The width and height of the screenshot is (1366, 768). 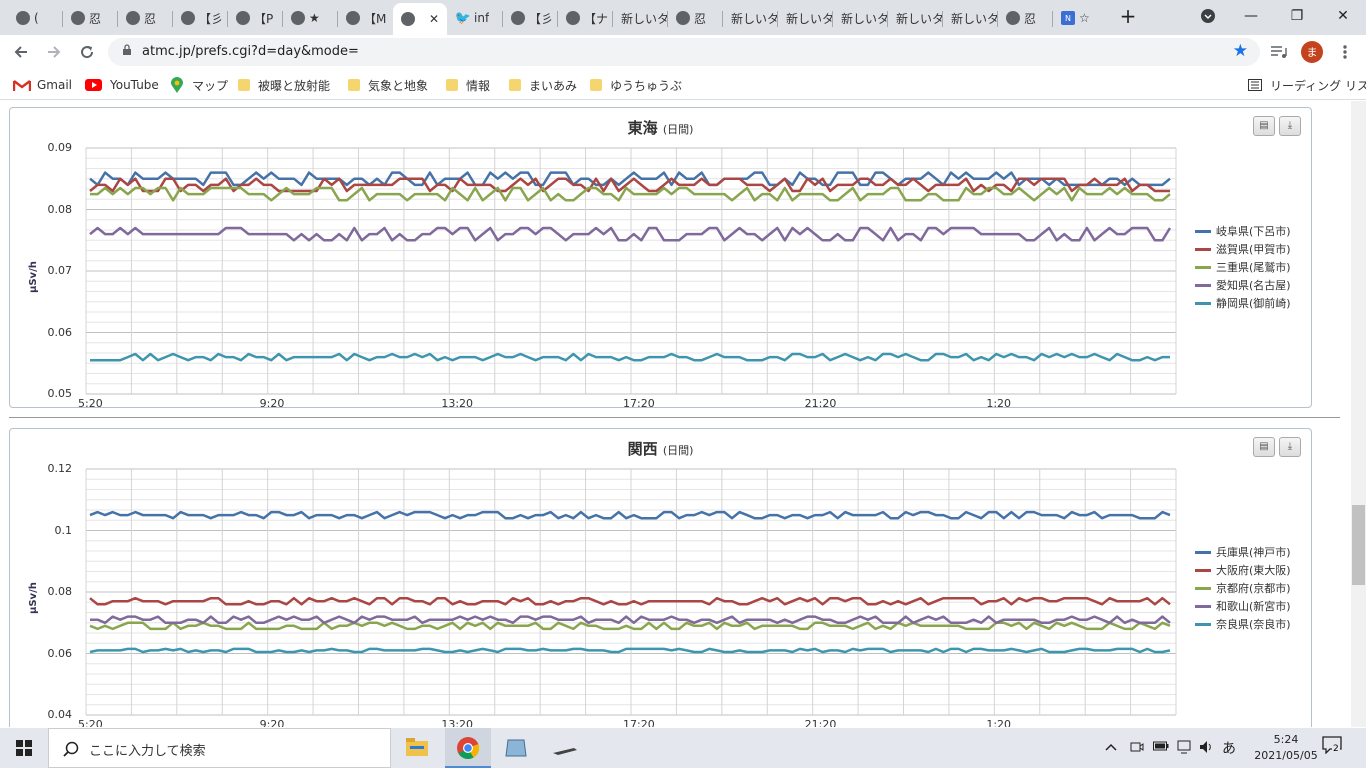 What do you see at coordinates (310, 18) in the screenshot?
I see `browser-tab: ★` at bounding box center [310, 18].